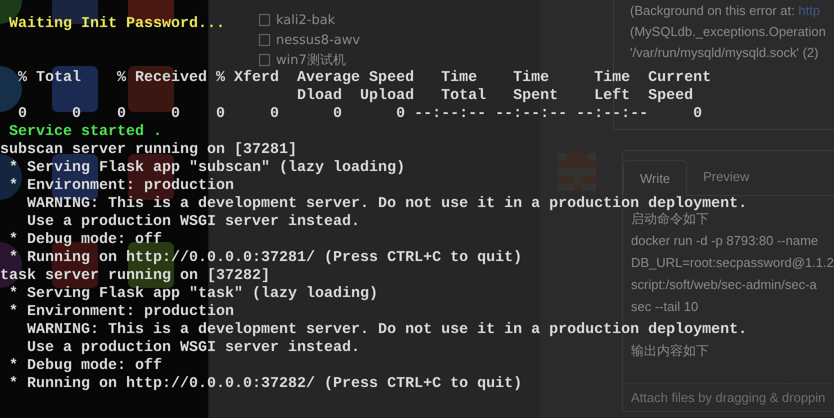 This screenshot has width=834, height=418. I want to click on file-name: nessus8-awv, so click(318, 40).